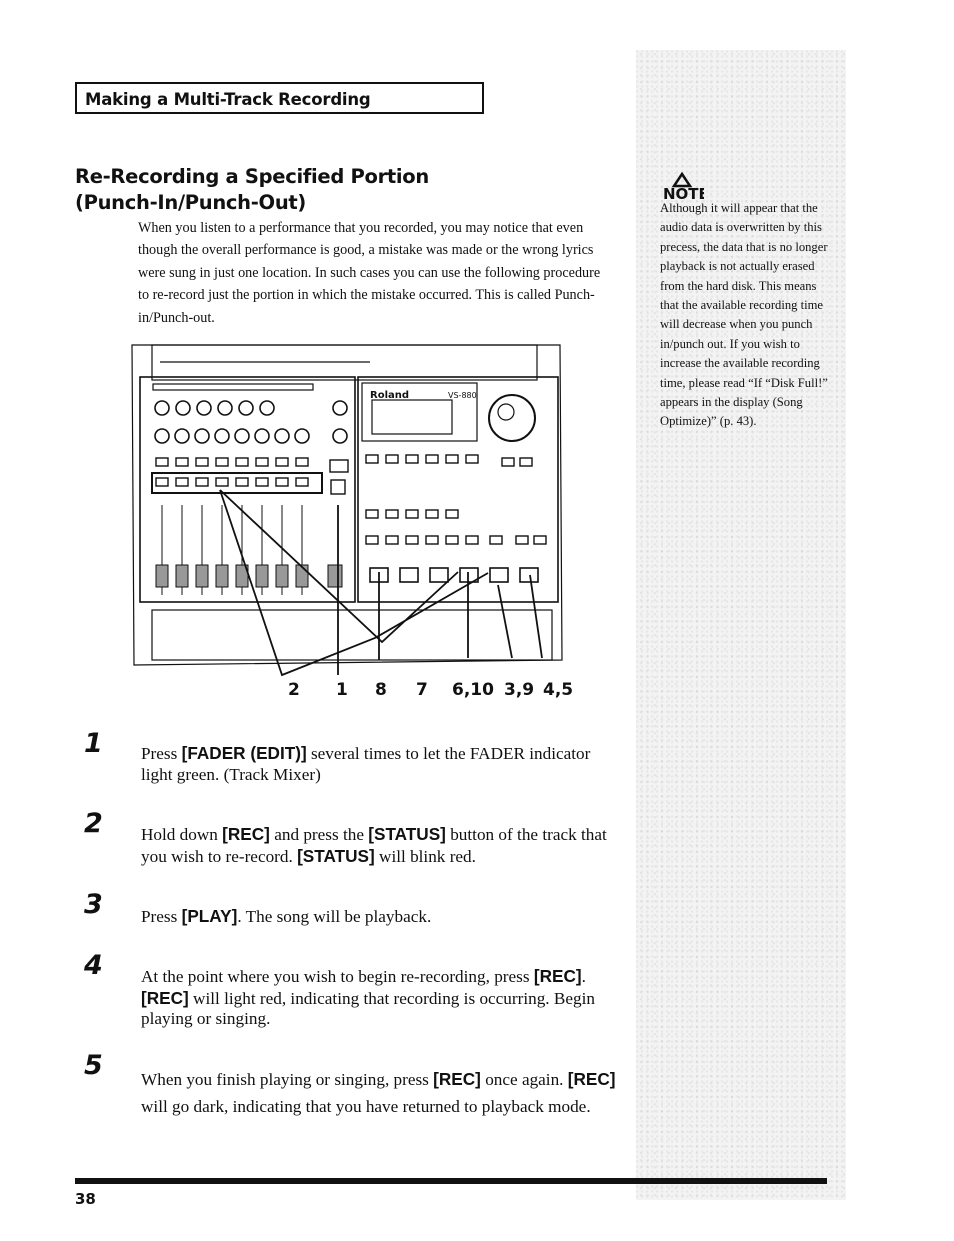 Image resolution: width=954 pixels, height=1241 pixels. What do you see at coordinates (425, 856) in the screenshot?
I see `step-text-segment: will blink red.` at bounding box center [425, 856].